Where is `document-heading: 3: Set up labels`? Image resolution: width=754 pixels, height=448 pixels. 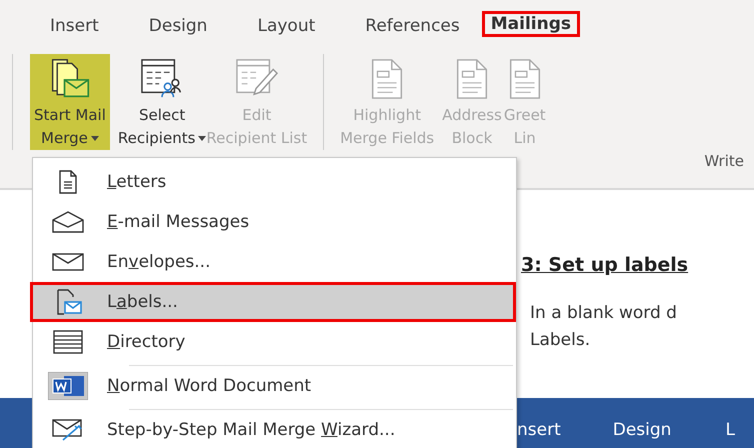
document-heading: 3: Set up labels is located at coordinates (605, 265).